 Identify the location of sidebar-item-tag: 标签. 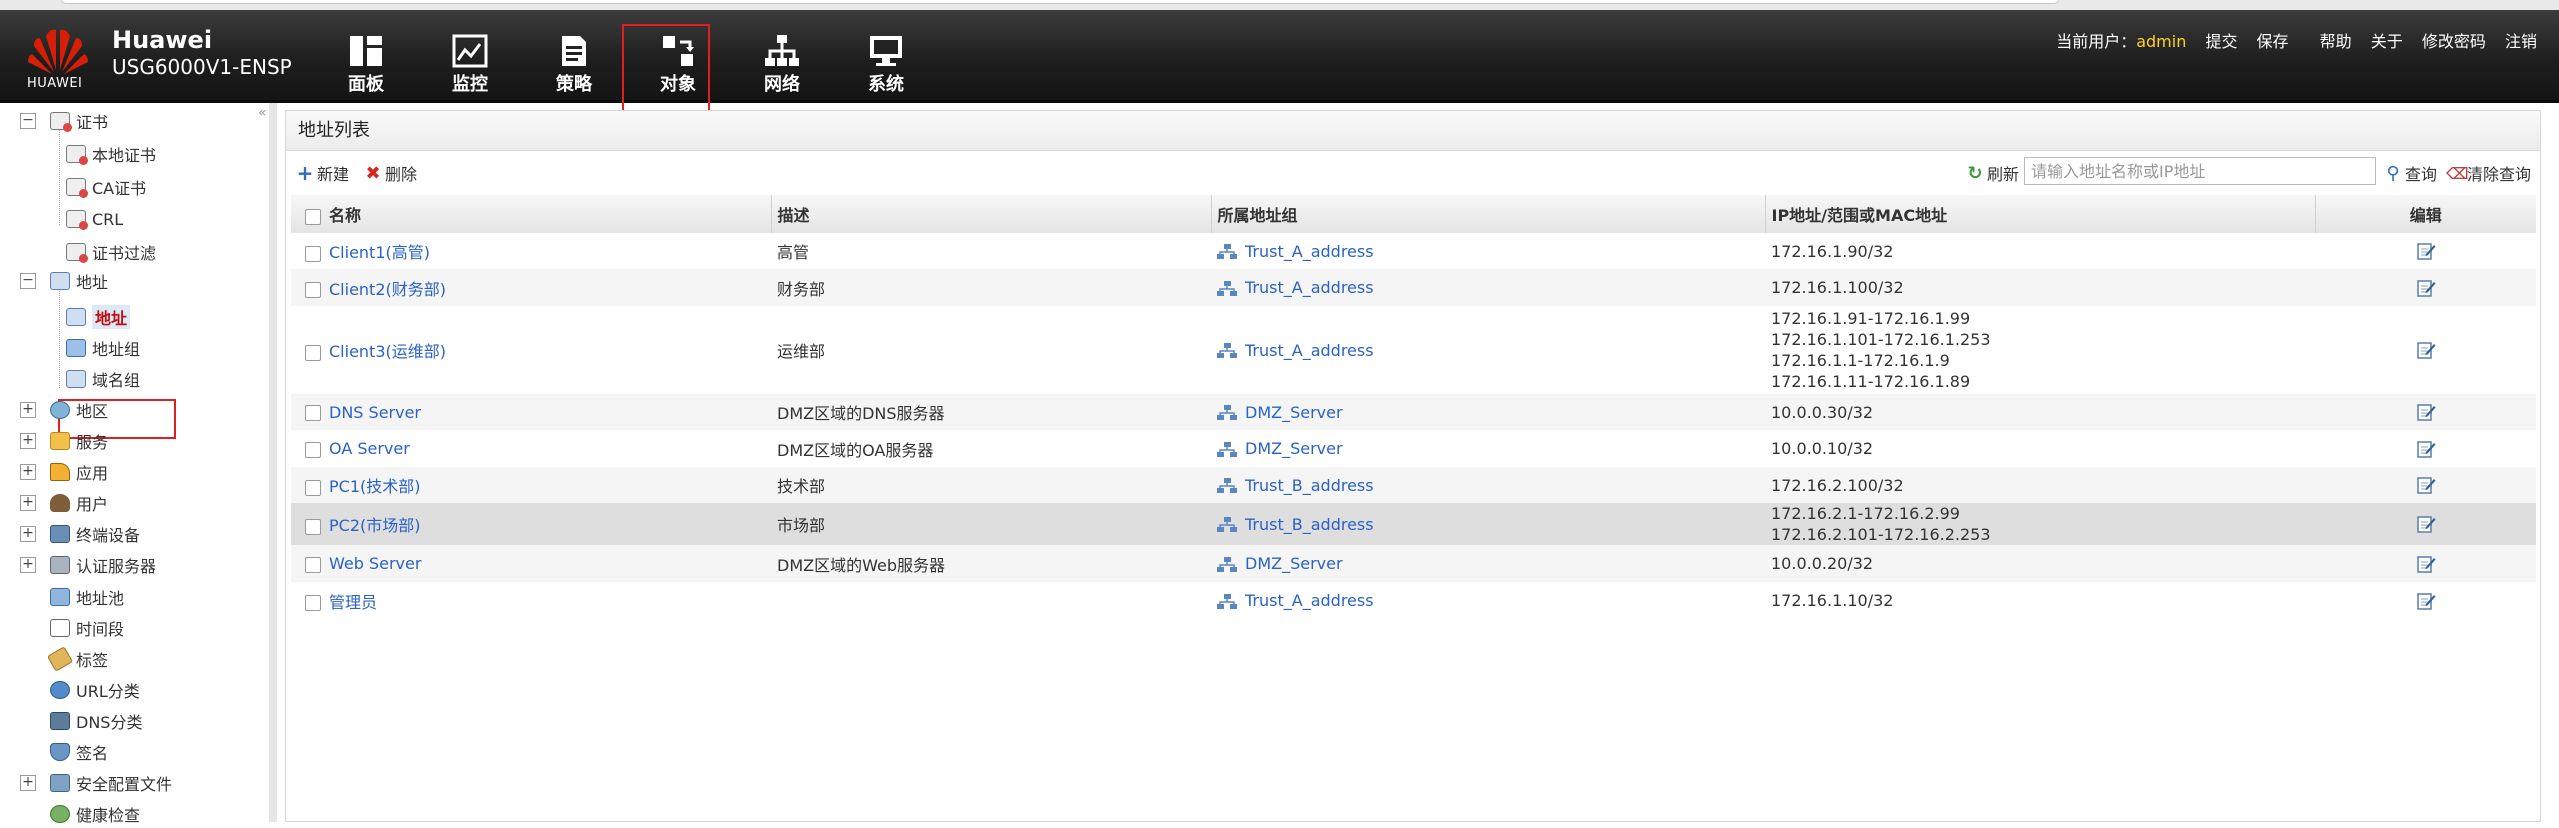
(77, 659).